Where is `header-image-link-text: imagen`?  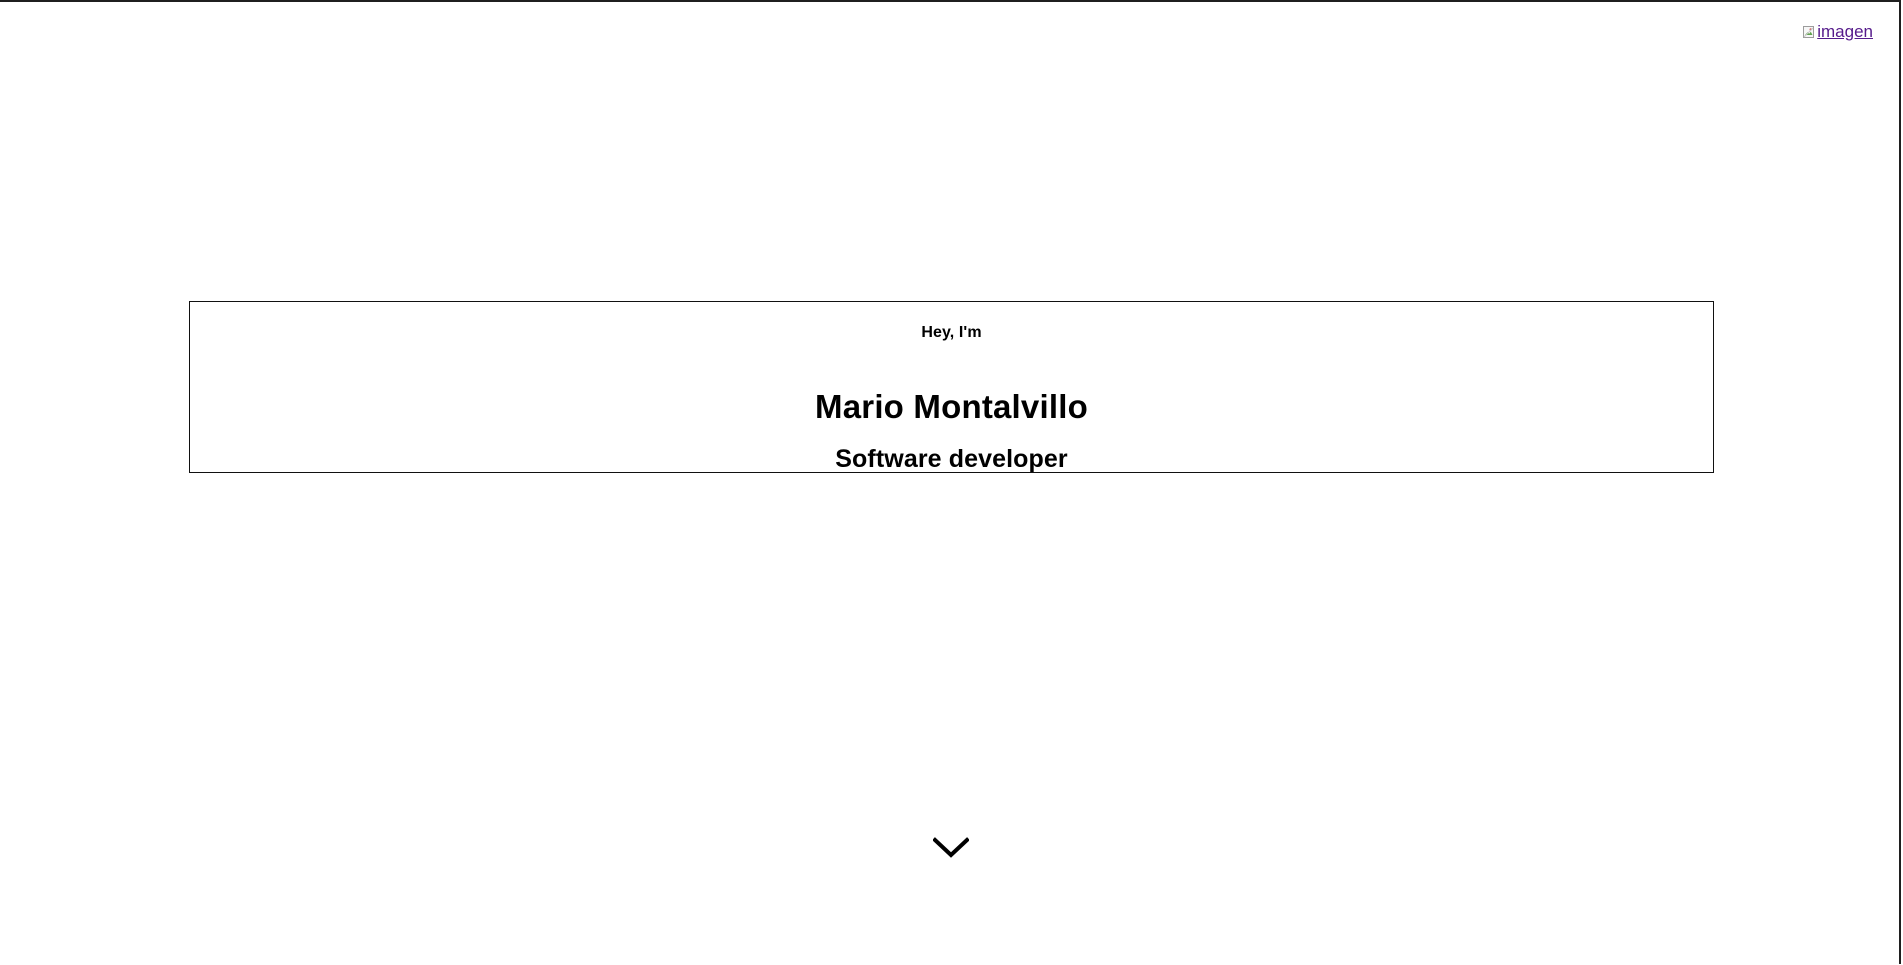 header-image-link-text: imagen is located at coordinates (1845, 31).